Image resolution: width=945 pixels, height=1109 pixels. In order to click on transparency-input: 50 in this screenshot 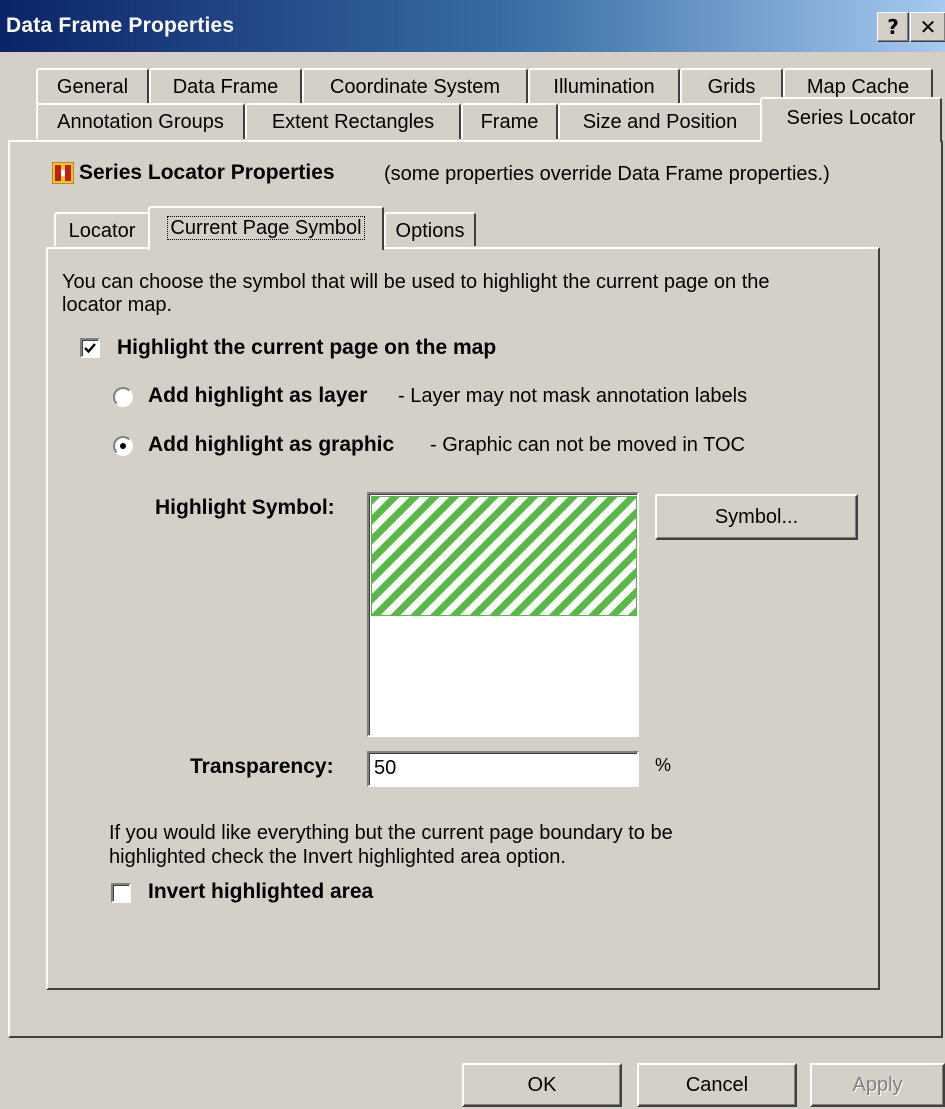, I will do `click(503, 769)`.